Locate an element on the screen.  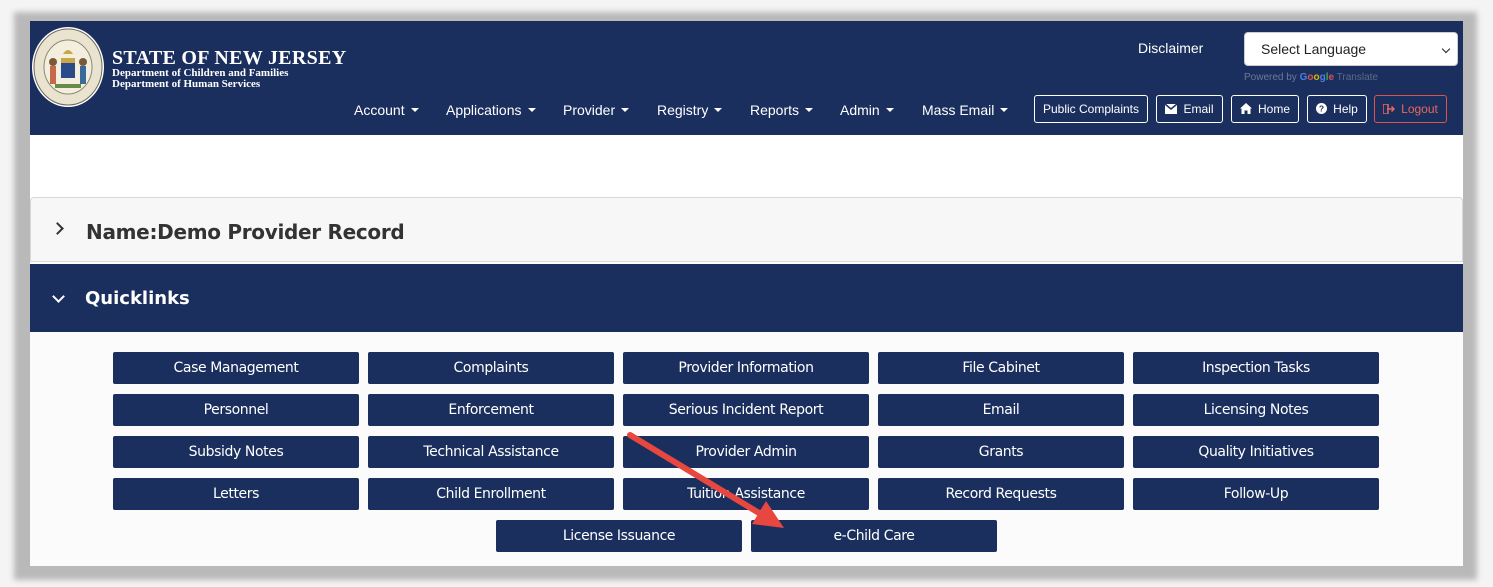
quicklink-provider-information: Provider Information is located at coordinates (746, 368).